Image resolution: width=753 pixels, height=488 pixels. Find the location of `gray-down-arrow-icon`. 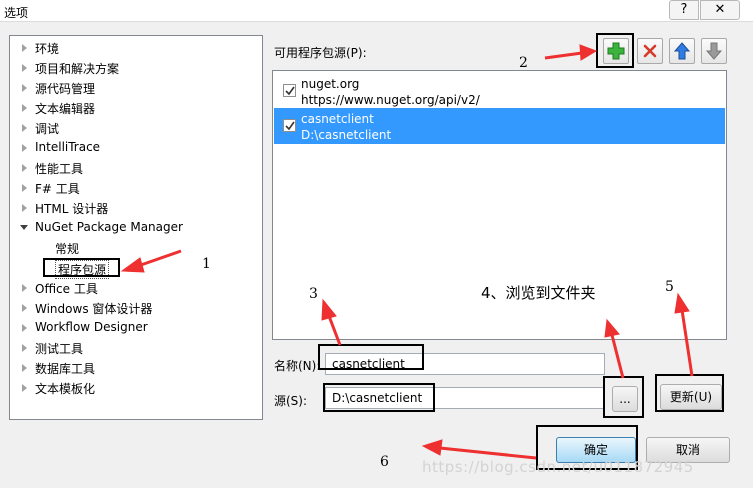

gray-down-arrow-icon is located at coordinates (714, 51).